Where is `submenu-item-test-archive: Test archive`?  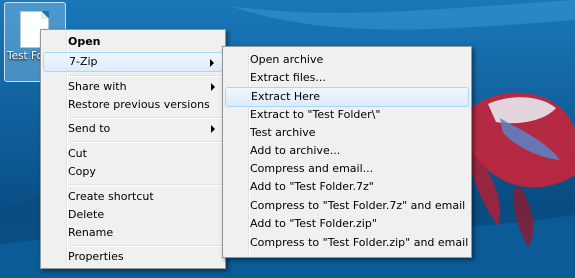
submenu-item-test-archive: Test archive is located at coordinates (347, 133).